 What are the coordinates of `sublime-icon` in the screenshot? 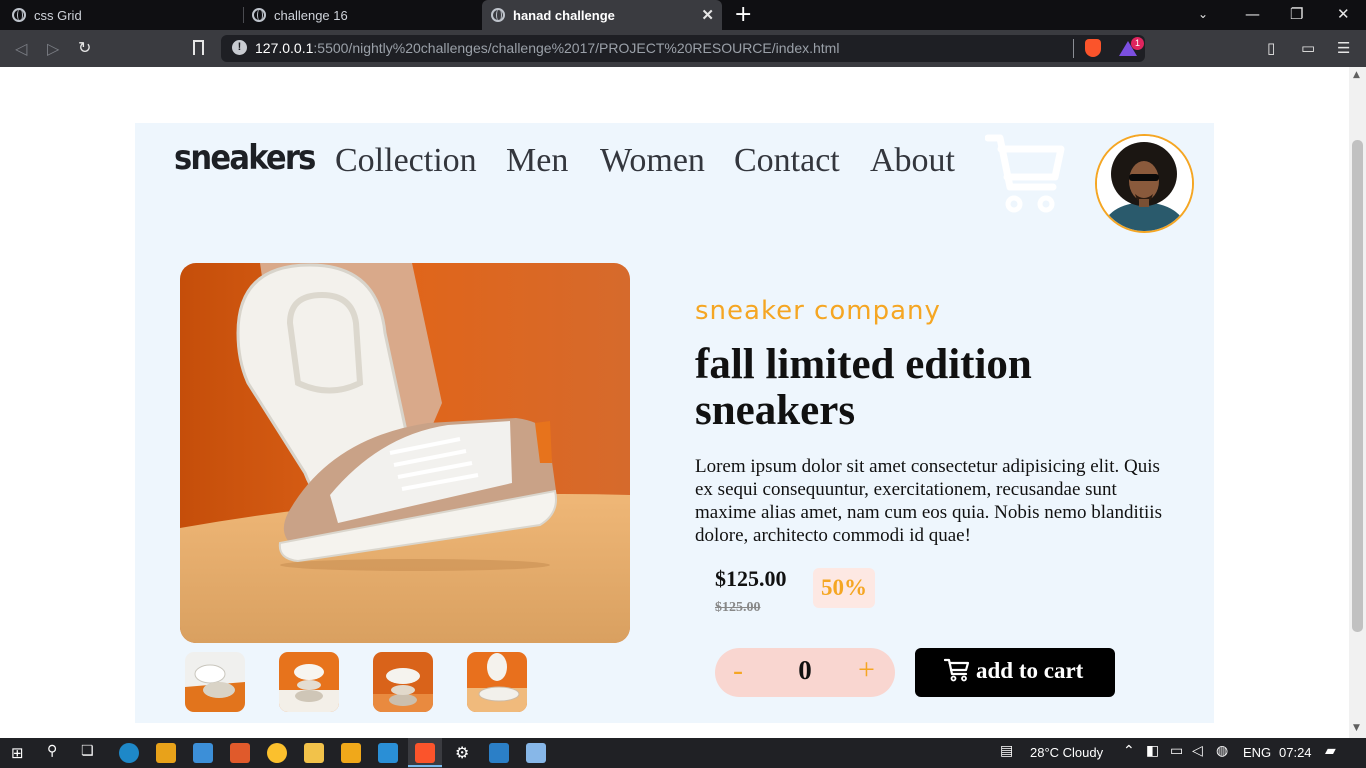 It's located at (351, 753).